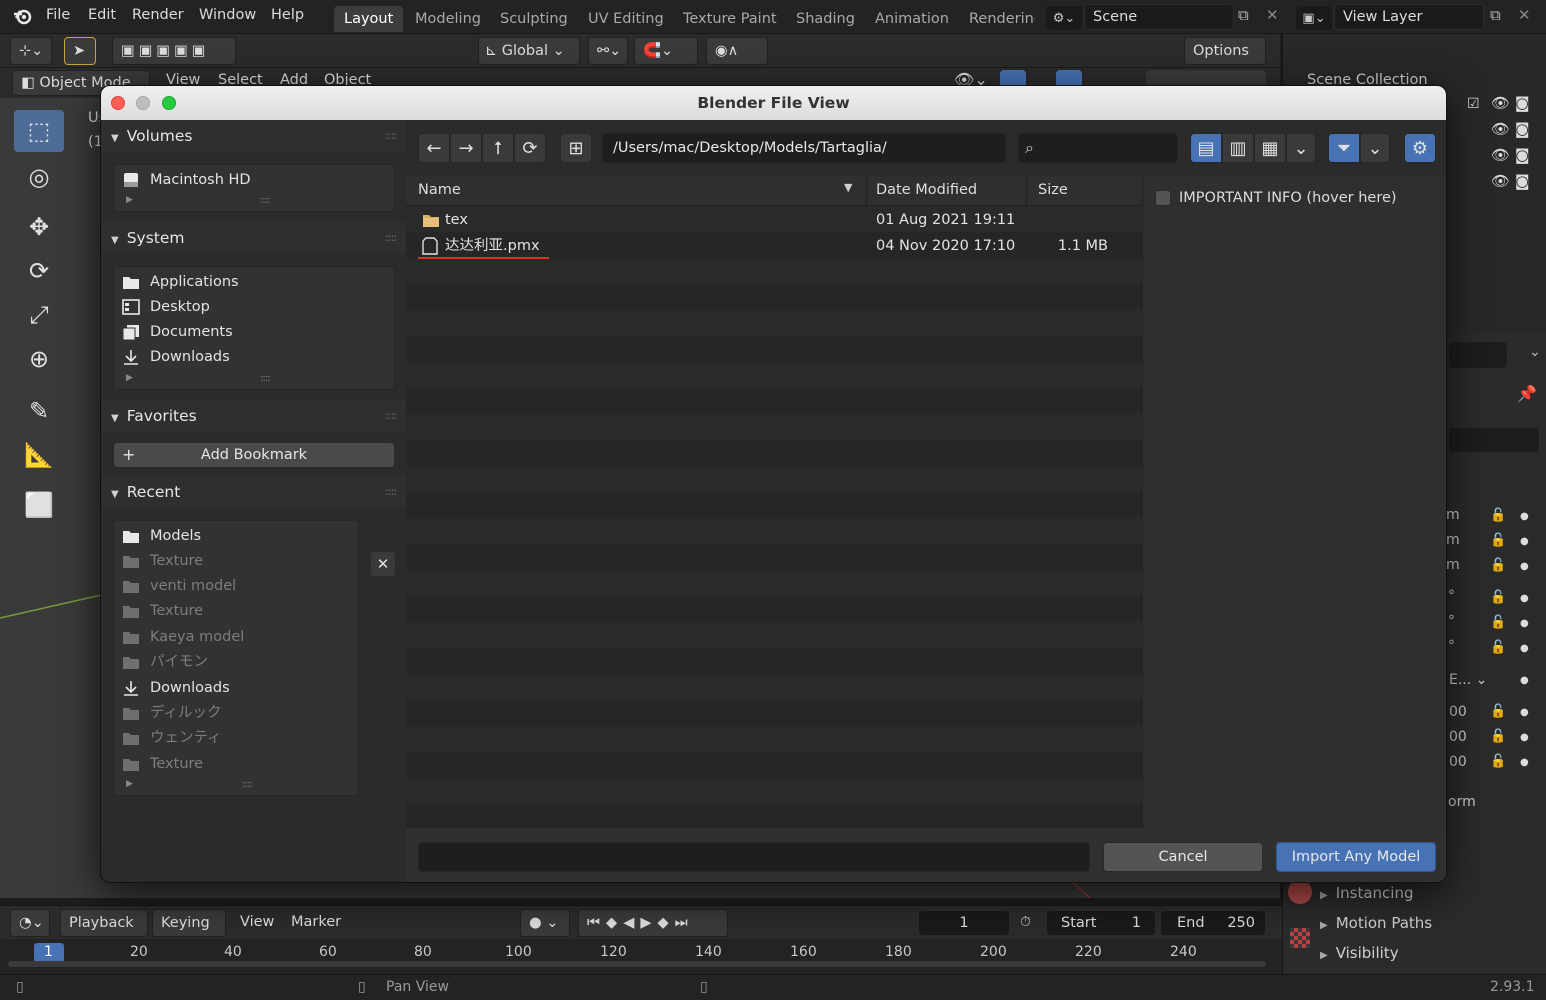 This screenshot has height=1000, width=1546. Describe the element at coordinates (1238, 148) in the screenshot. I see `horizontal-list-view-button: ▥` at that location.